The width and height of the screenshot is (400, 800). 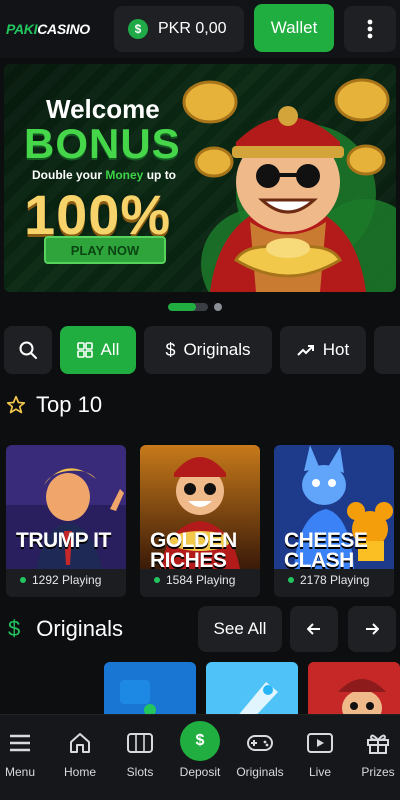 I want to click on play-screen-icon, so click(x=320, y=743).